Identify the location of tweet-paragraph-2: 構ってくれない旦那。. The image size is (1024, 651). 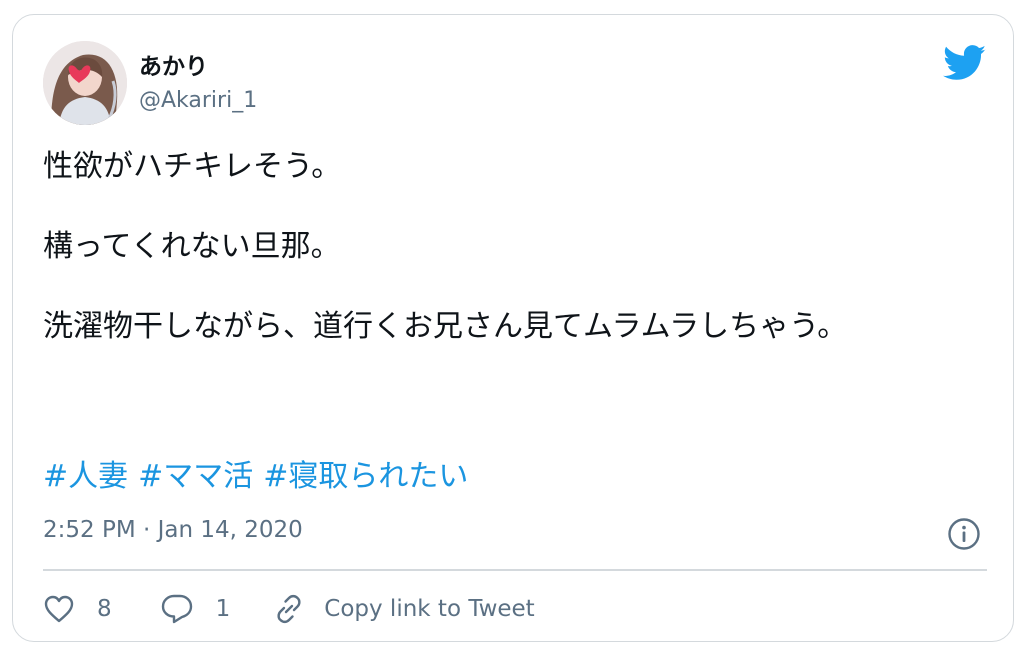
(192, 246).